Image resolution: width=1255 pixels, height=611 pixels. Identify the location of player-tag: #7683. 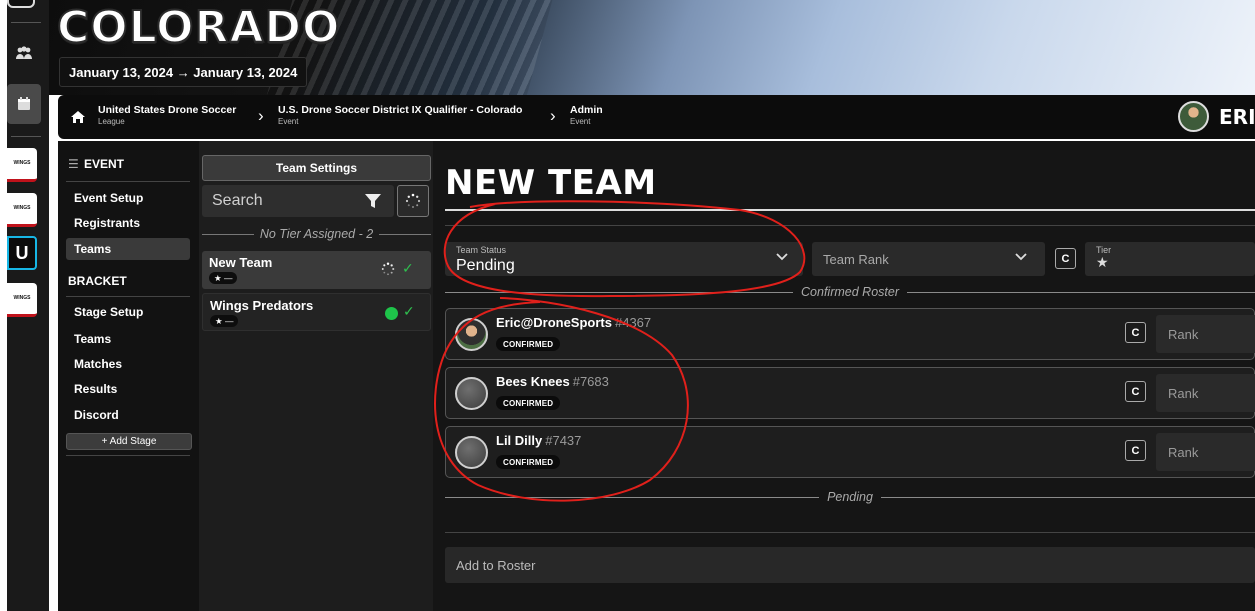
(590, 381).